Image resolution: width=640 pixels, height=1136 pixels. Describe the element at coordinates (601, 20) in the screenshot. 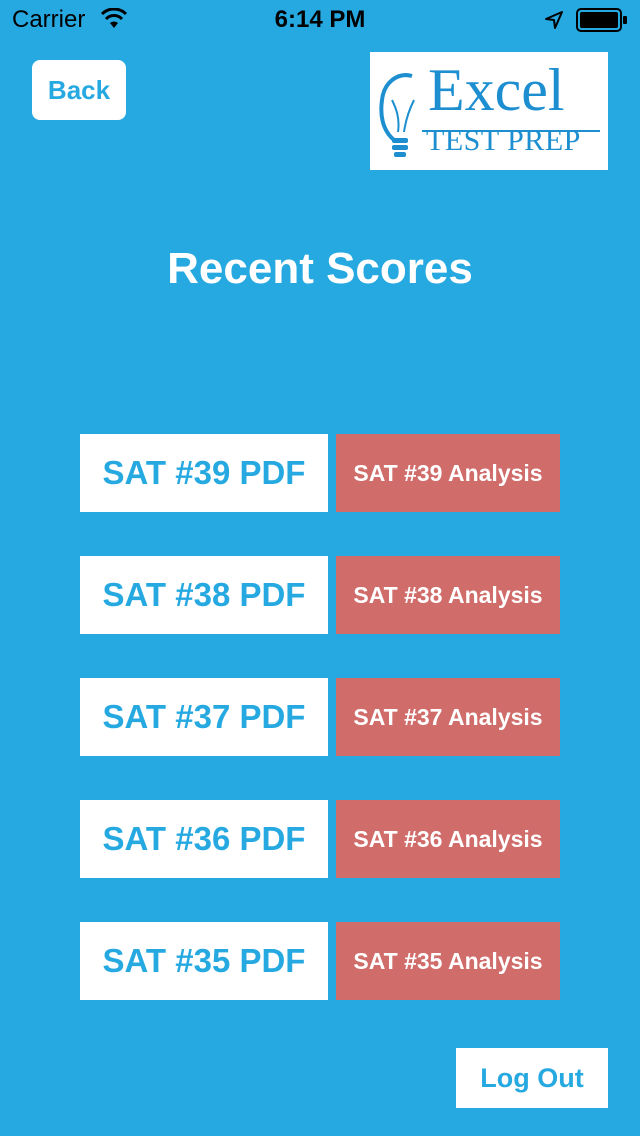

I see `battery-icon` at that location.